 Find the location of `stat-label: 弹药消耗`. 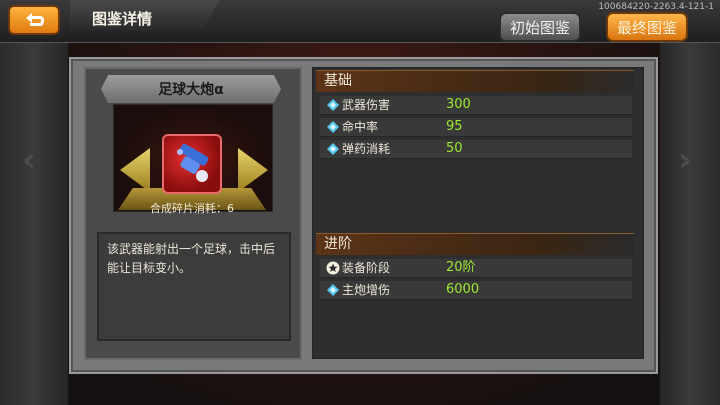

stat-label: 弹药消耗 is located at coordinates (366, 149).